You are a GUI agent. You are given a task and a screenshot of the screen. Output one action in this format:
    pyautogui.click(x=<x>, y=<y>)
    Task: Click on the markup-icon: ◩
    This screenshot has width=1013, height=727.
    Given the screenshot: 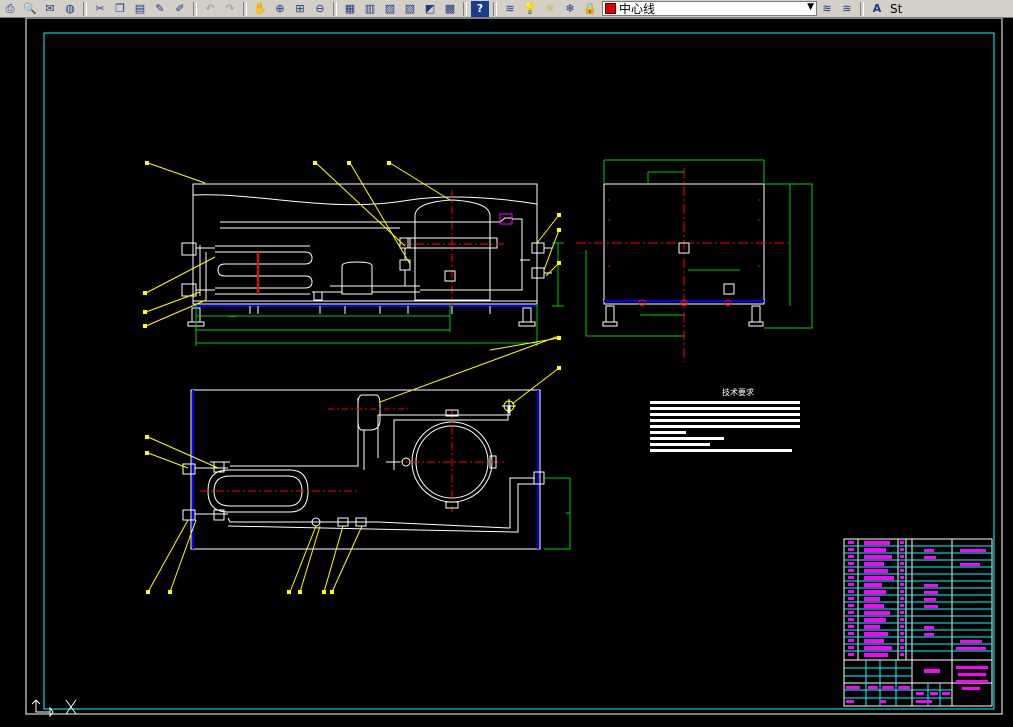 What is the action you would take?
    pyautogui.click(x=430, y=9)
    